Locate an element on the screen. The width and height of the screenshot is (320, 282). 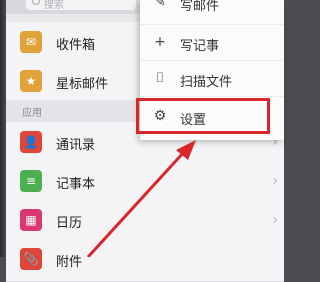
device-bezel is located at coordinates (3, 128).